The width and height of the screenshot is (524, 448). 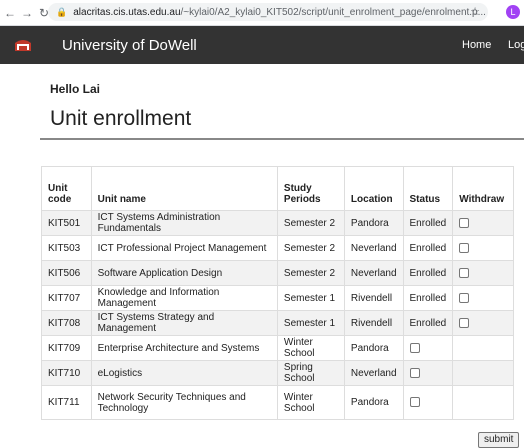 I want to click on col-unit-name: Unit name, so click(x=184, y=188).